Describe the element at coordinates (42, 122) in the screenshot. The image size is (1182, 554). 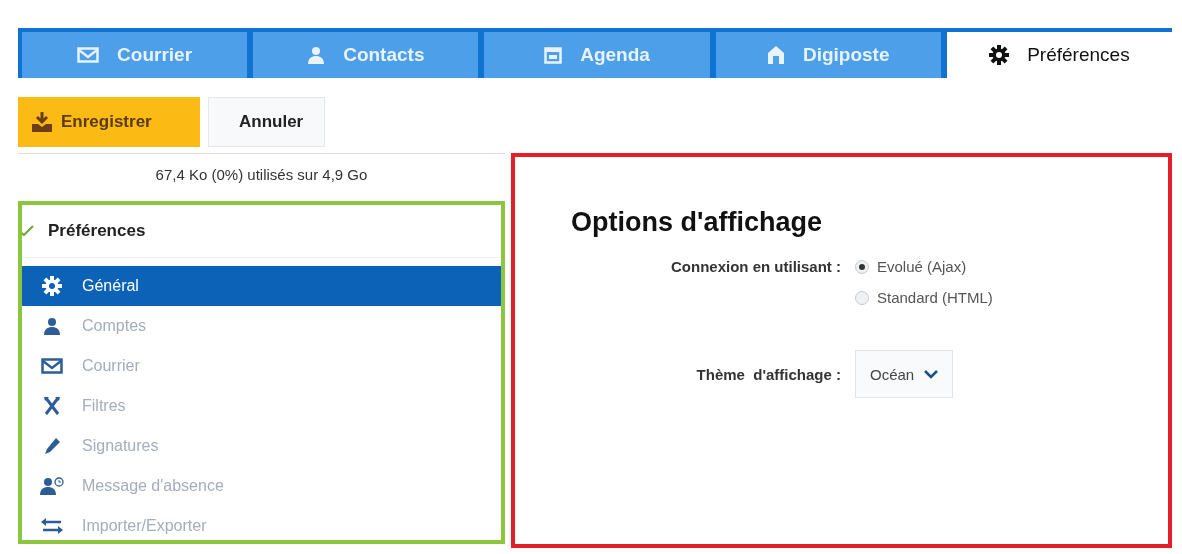
I see `download-icon` at that location.